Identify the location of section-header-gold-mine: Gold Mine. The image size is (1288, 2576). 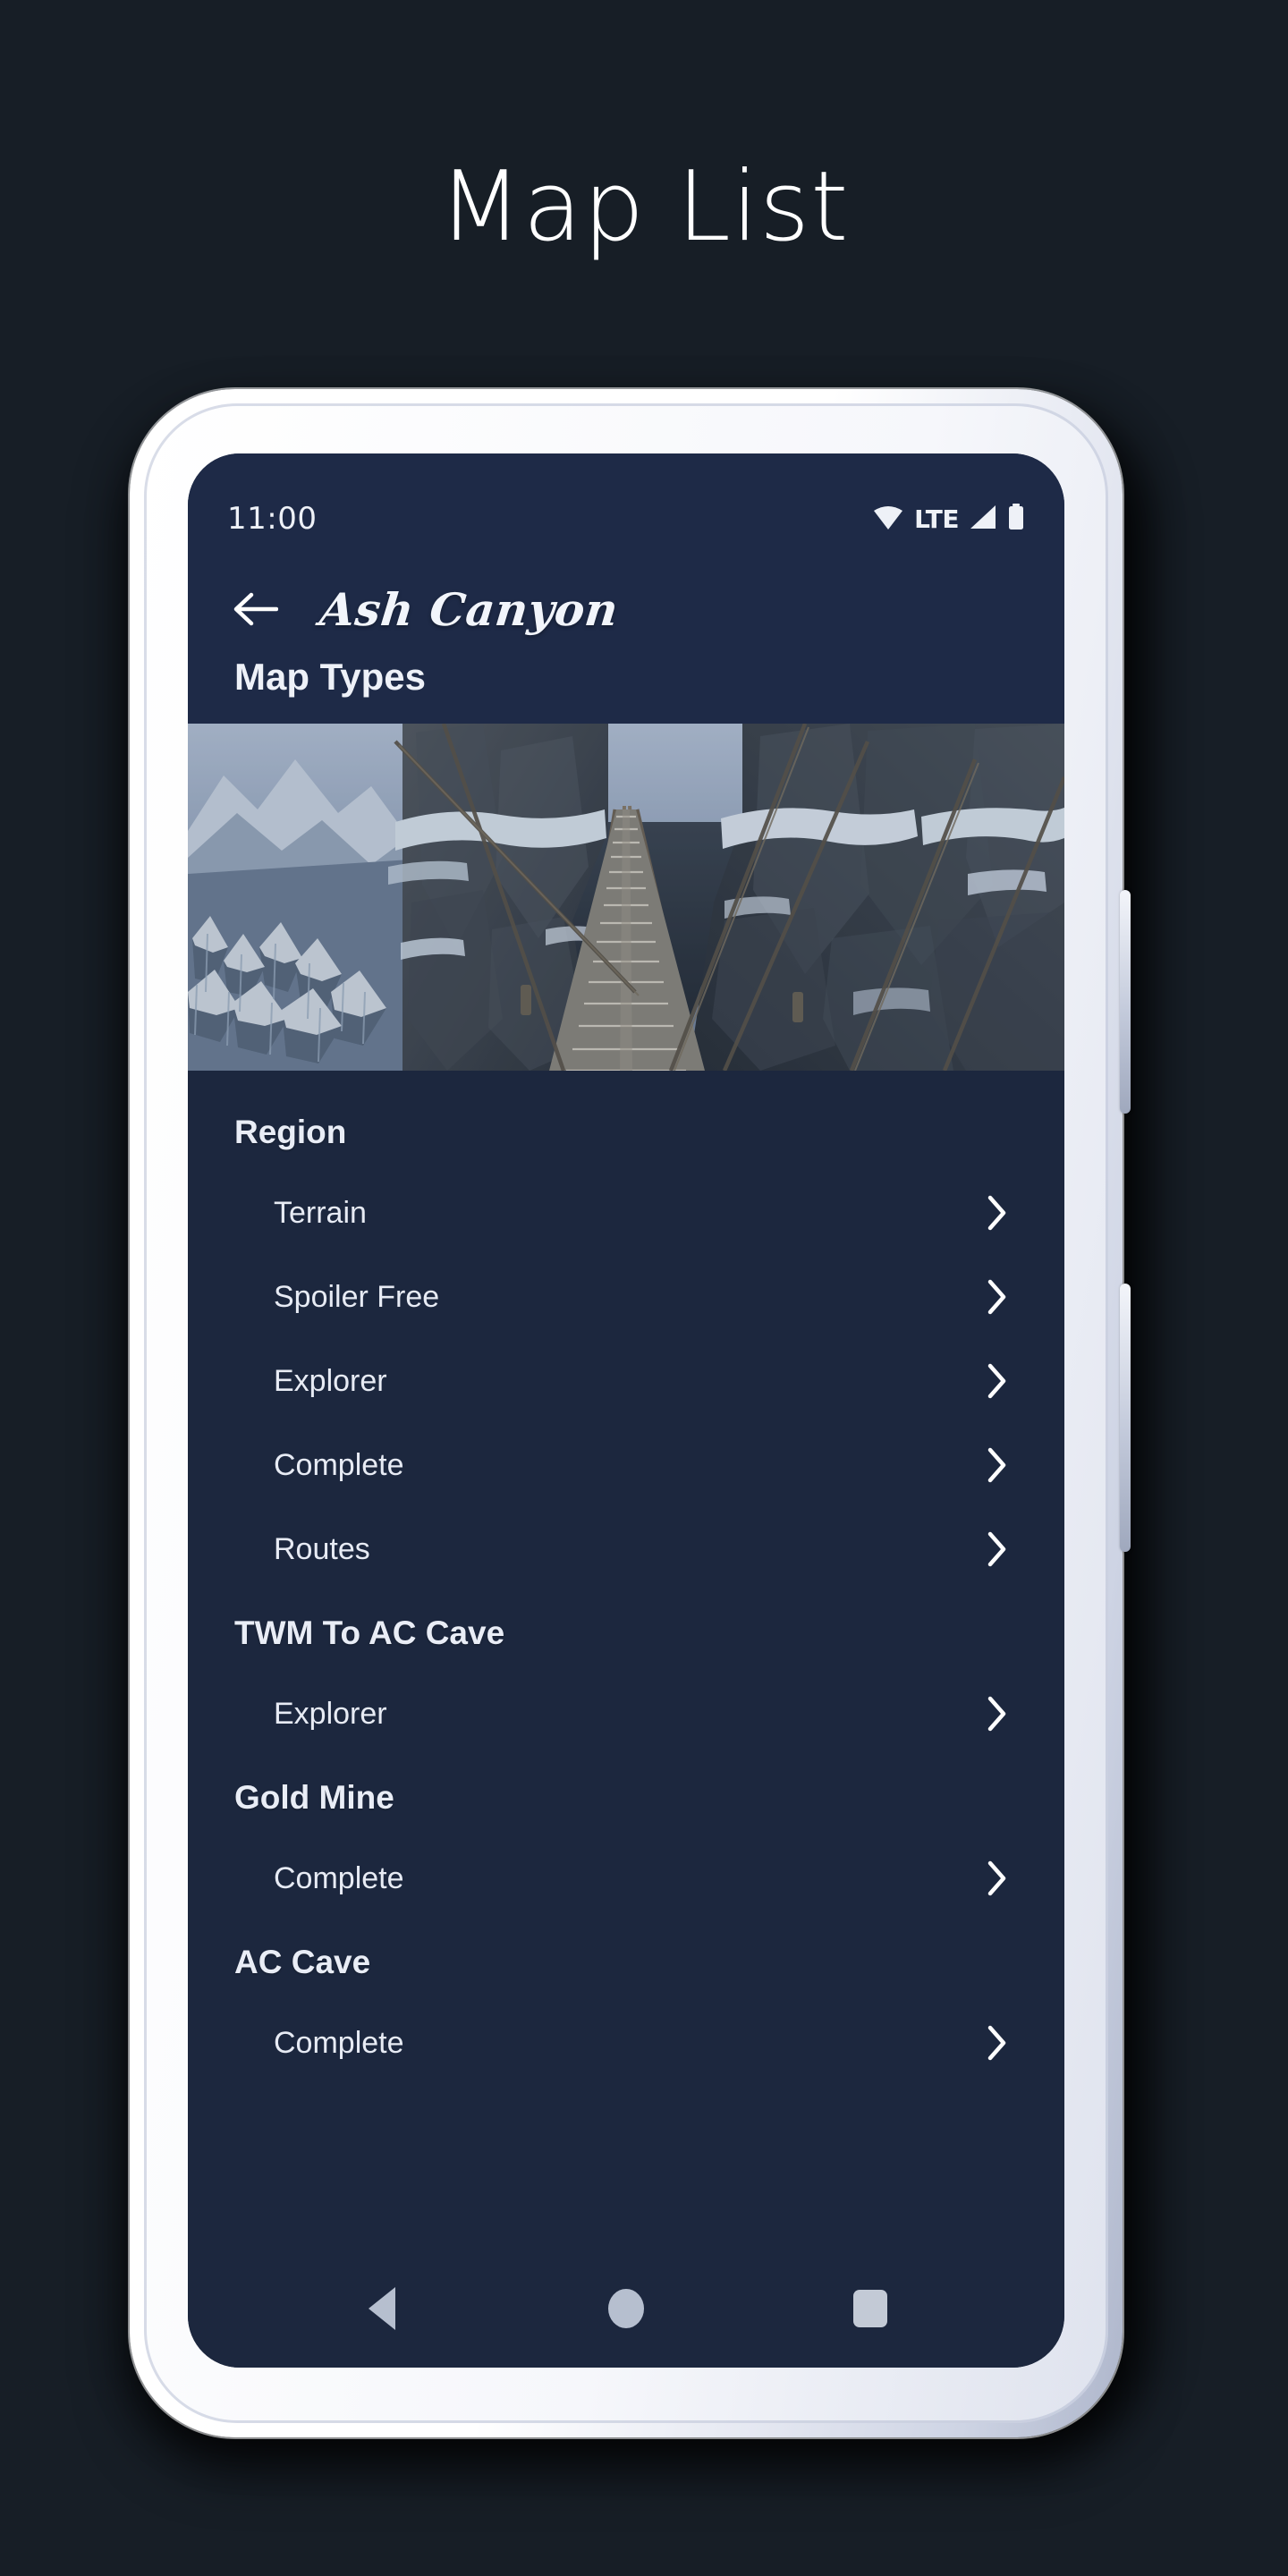
(314, 1797).